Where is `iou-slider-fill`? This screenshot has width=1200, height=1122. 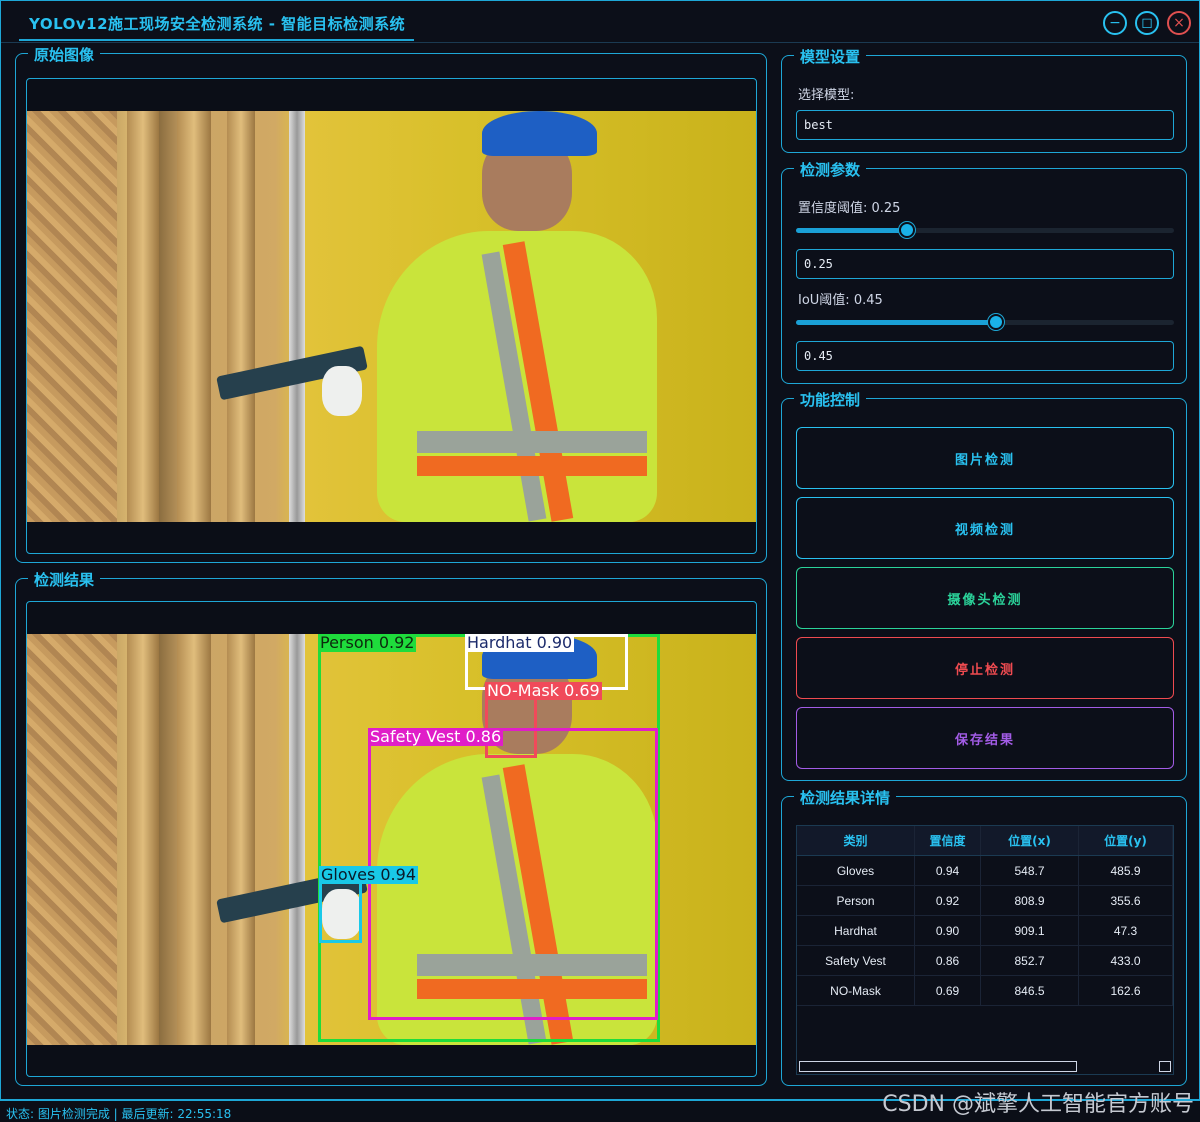
iou-slider-fill is located at coordinates (896, 322).